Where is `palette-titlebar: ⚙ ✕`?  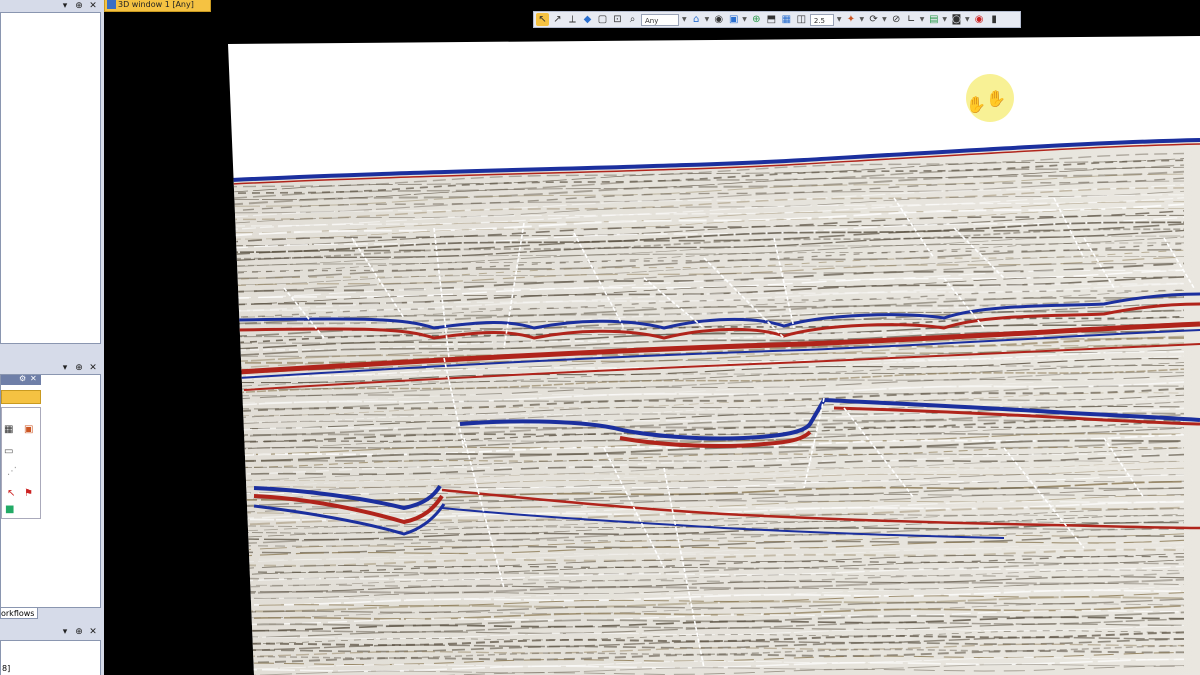 palette-titlebar: ⚙ ✕ is located at coordinates (21, 379).